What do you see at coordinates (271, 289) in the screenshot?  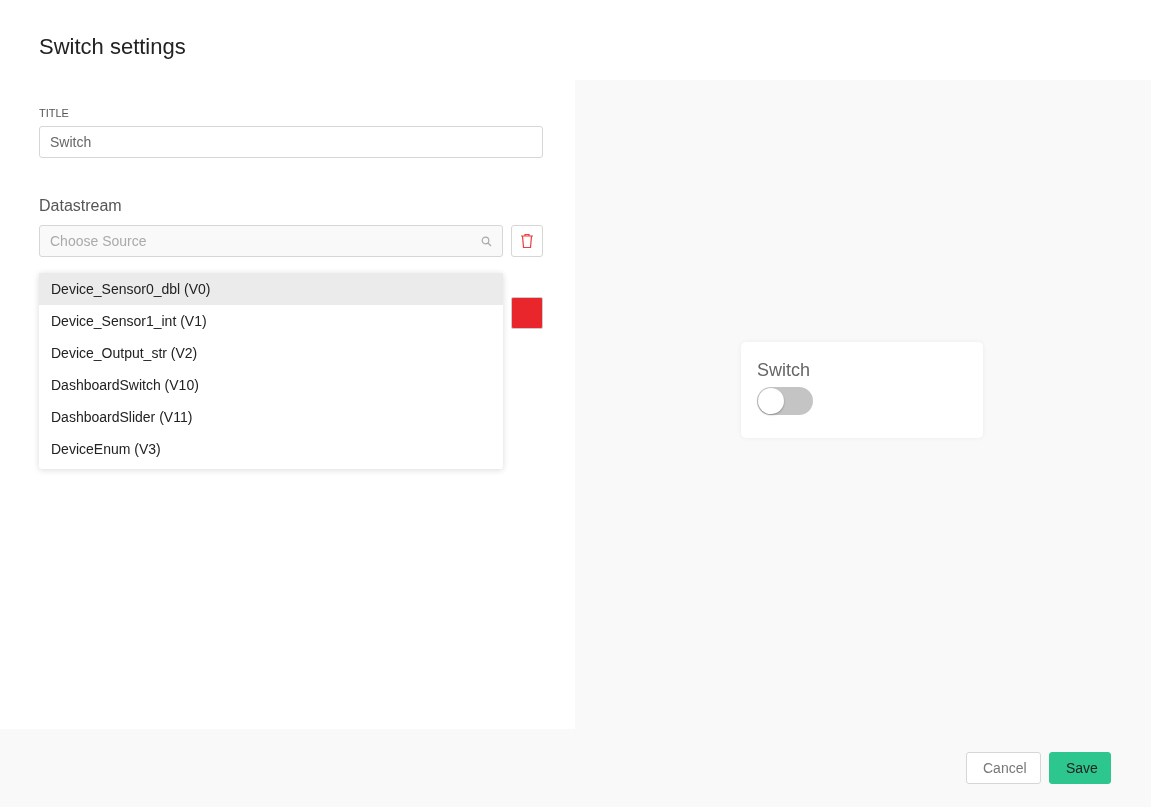 I see `dropdown-option: Device_Sensor0_dbl (V0)` at bounding box center [271, 289].